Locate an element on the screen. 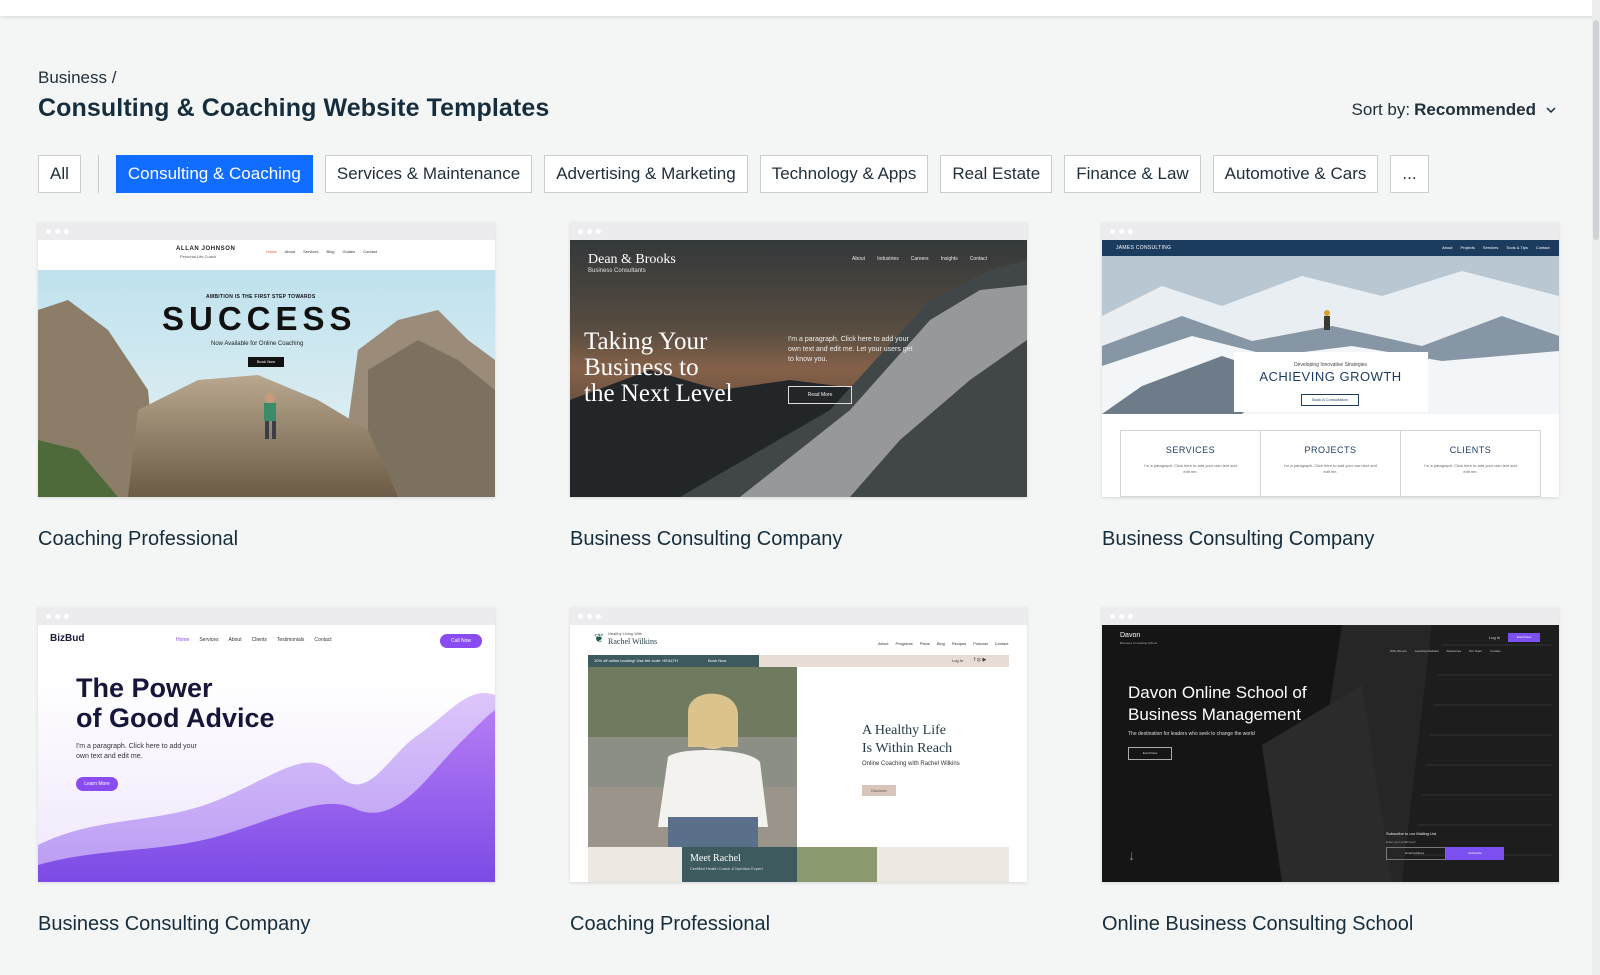 Image resolution: width=1600 pixels, height=975 pixels. filter-consulting-coaching: Consulting & Coaching is located at coordinates (214, 174).